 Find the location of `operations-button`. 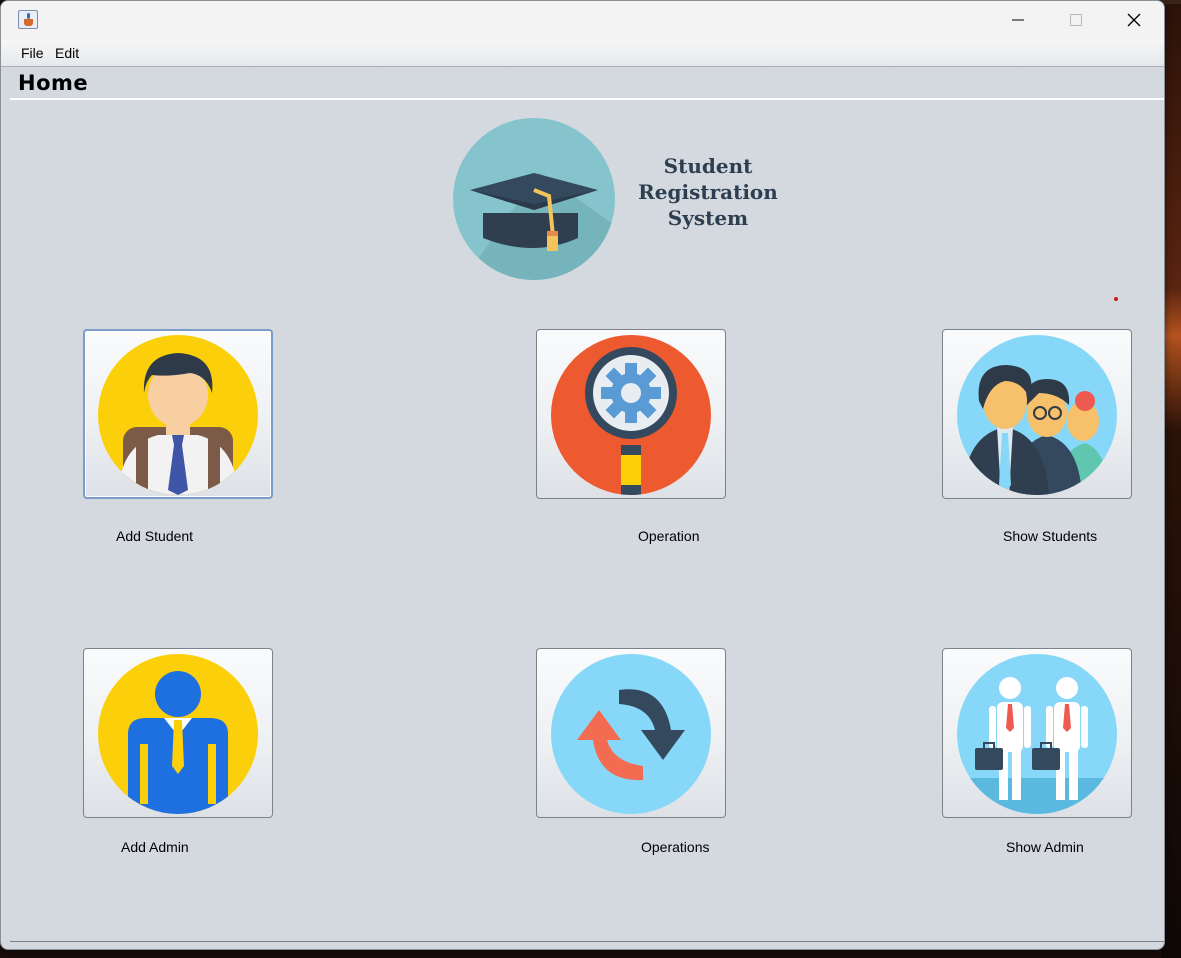

operations-button is located at coordinates (631, 733).